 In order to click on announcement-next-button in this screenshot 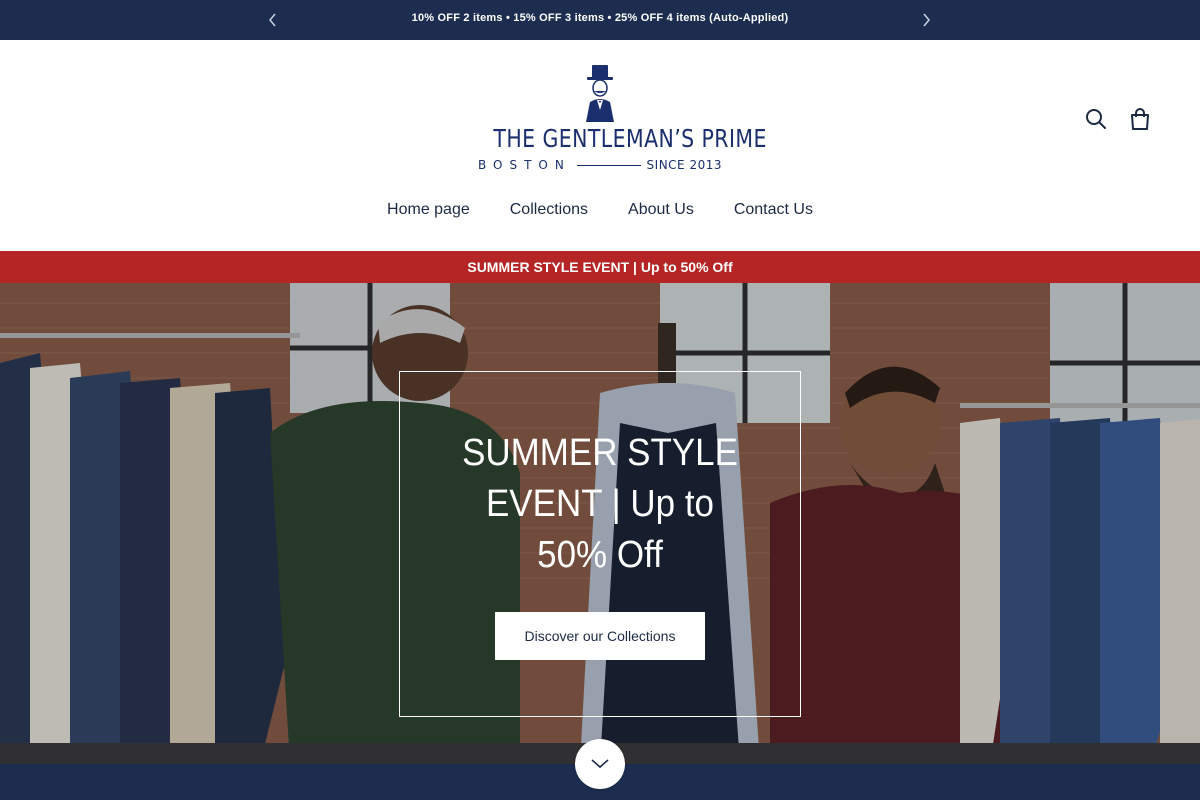, I will do `click(926, 20)`.